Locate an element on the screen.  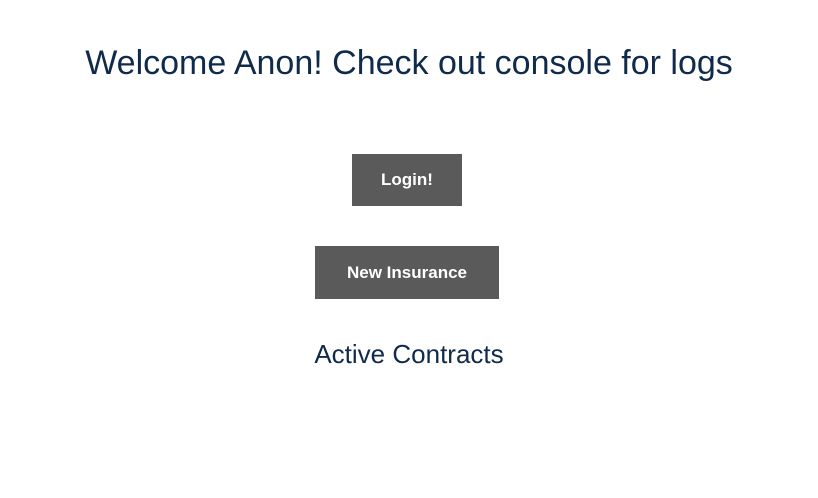
page-title: Welcome Anon! Check out console for logs is located at coordinates (409, 63).